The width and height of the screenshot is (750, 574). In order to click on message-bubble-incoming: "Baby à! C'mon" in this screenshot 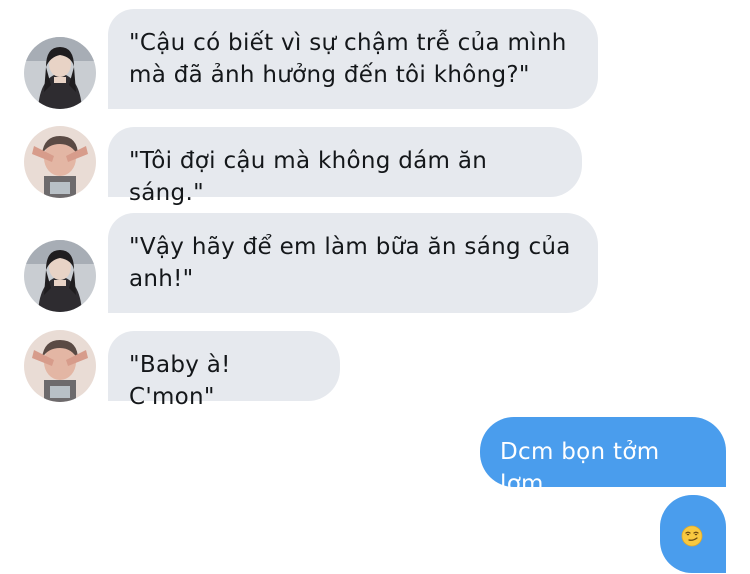, I will do `click(224, 370)`.